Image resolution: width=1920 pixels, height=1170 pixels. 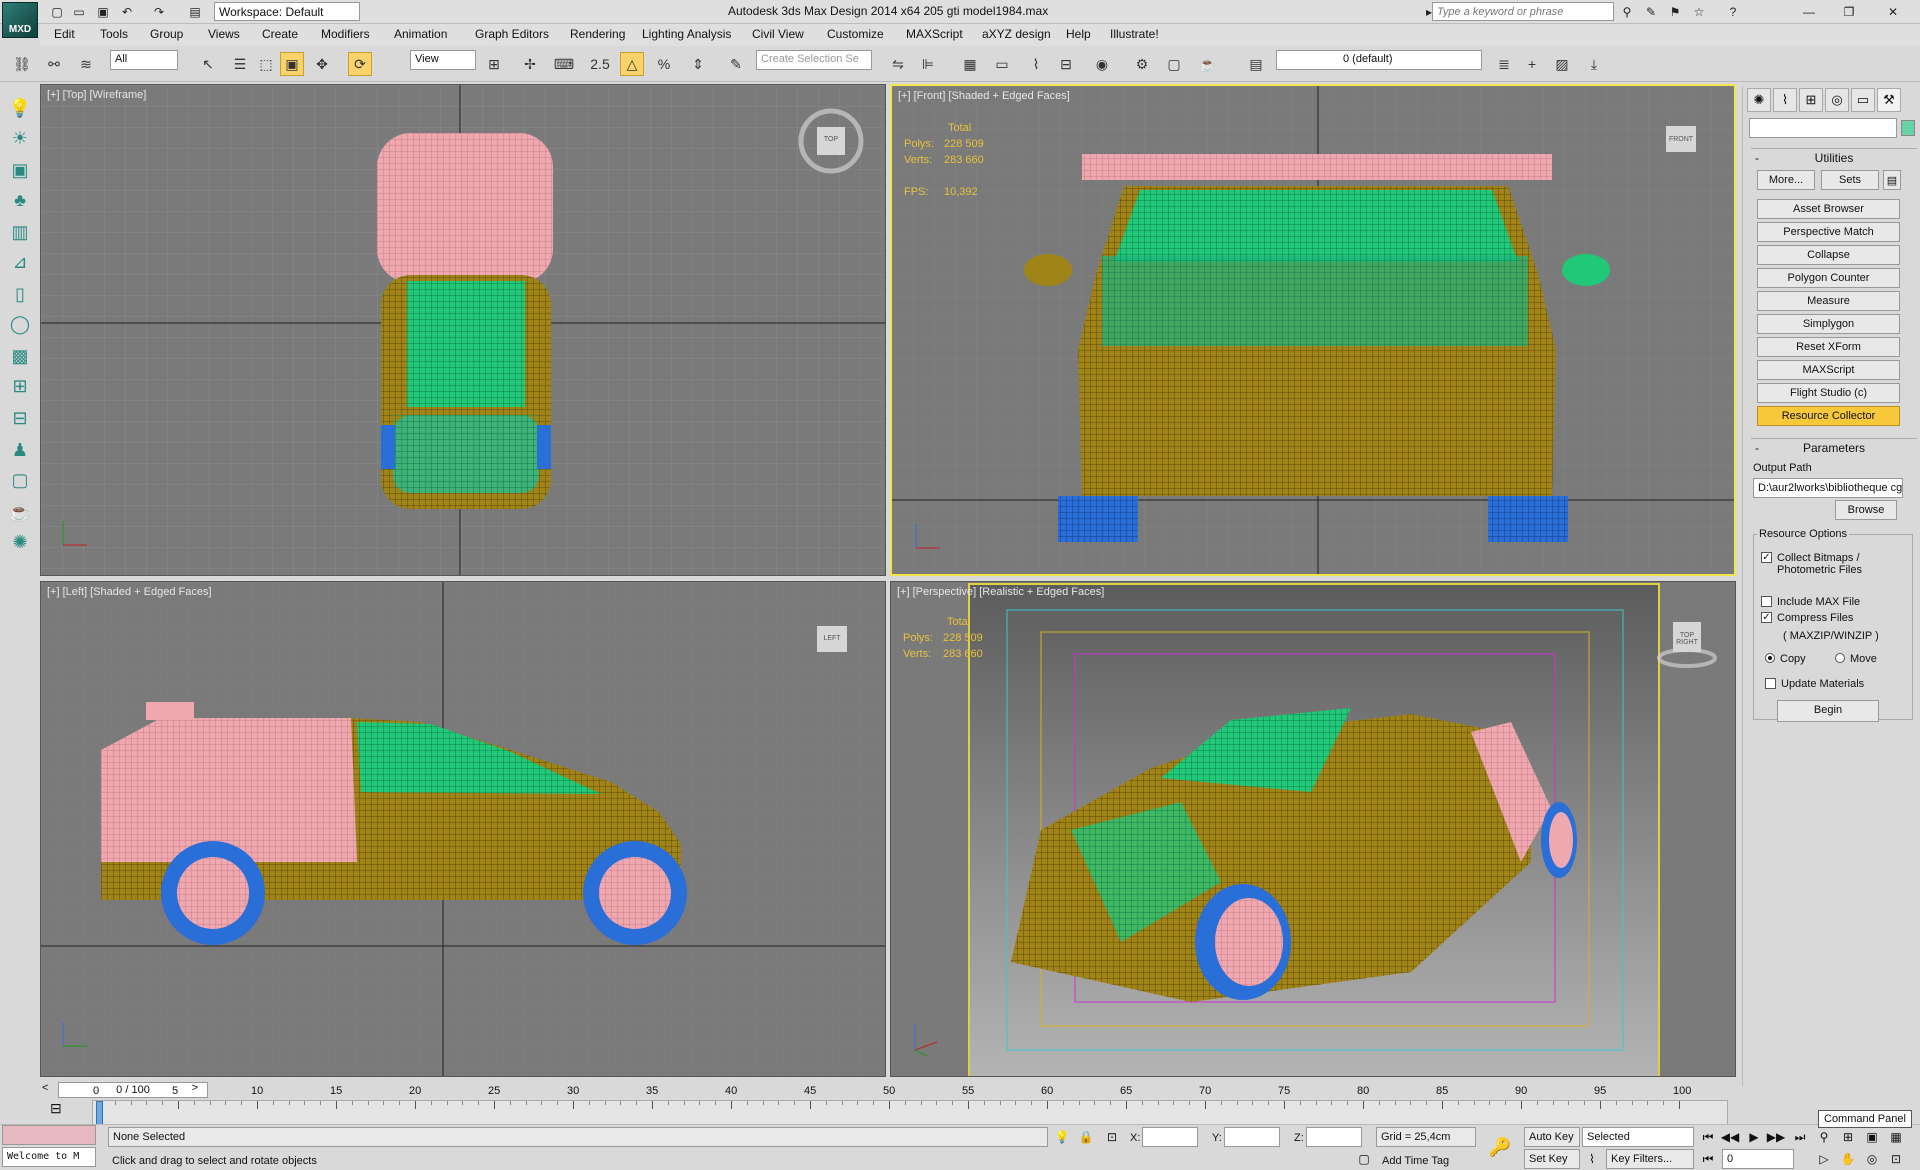 What do you see at coordinates (512, 34) in the screenshot?
I see `menu-graph-editors: Graph Editors` at bounding box center [512, 34].